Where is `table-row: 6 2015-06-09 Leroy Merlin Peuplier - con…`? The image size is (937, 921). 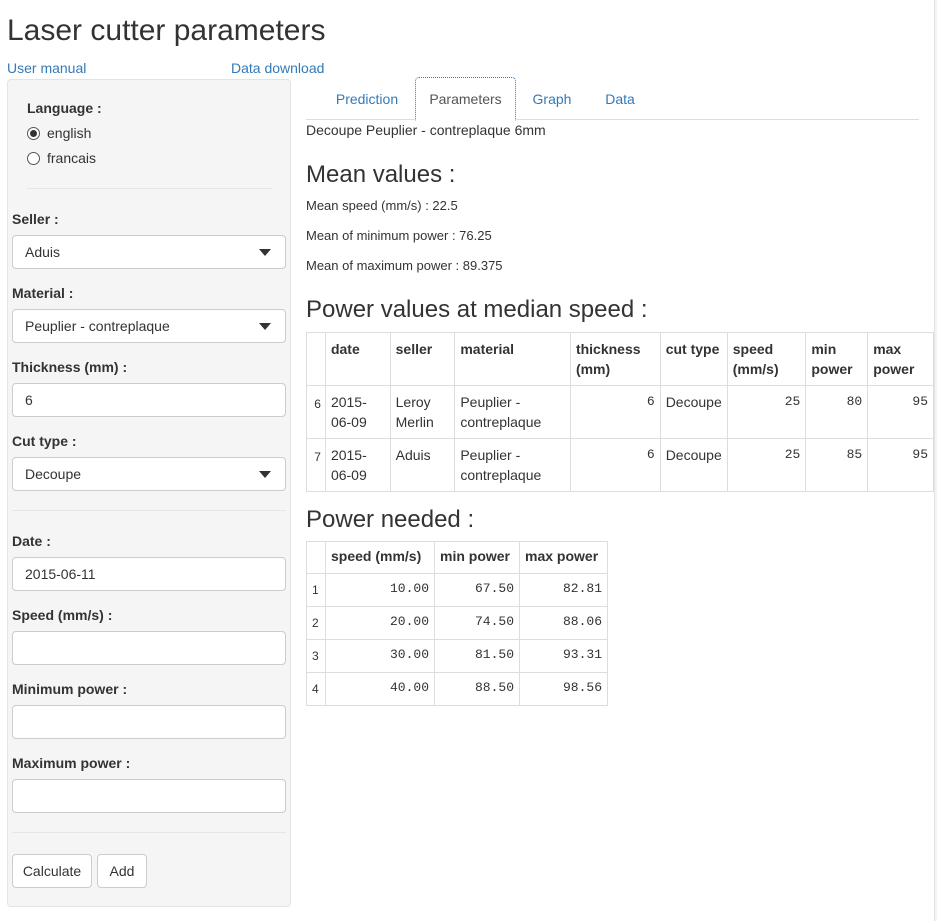
table-row: 6 2015-06-09 Leroy Merlin Peuplier - con… is located at coordinates (620, 412).